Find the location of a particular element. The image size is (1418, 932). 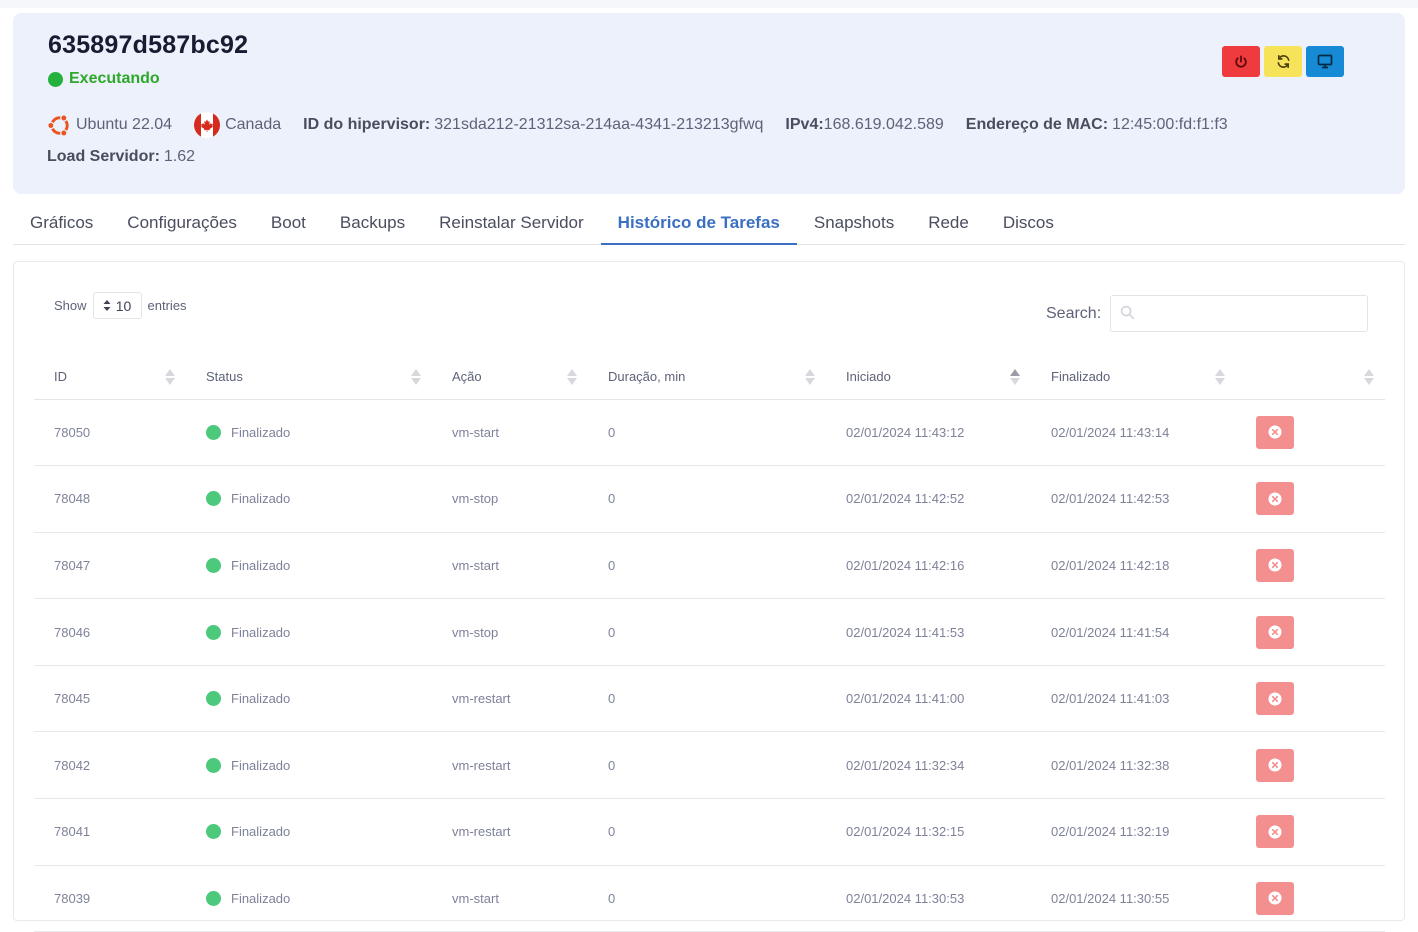

restart-button is located at coordinates (1283, 61).